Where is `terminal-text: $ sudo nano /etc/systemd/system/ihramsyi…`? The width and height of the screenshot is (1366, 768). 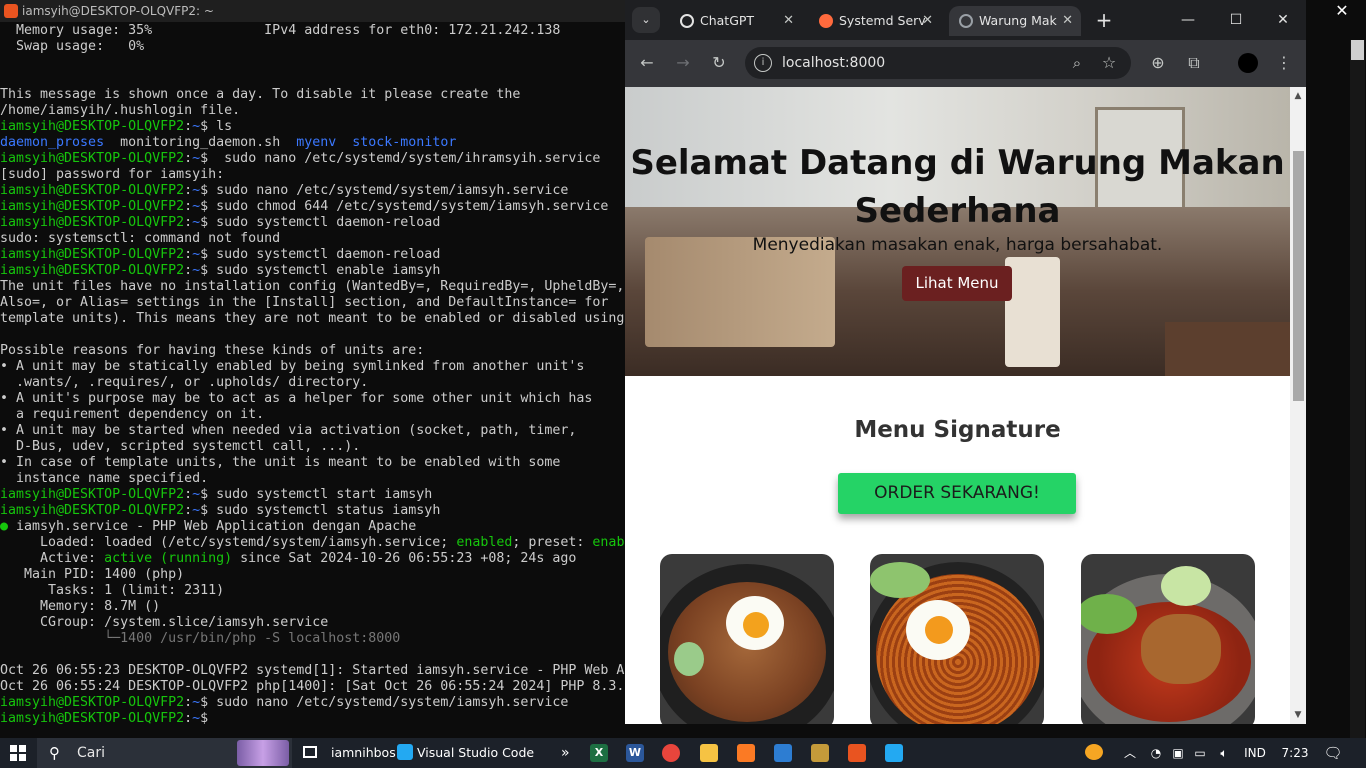 terminal-text: $ sudo nano /etc/systemd/system/ihramsyi… is located at coordinates (400, 158).